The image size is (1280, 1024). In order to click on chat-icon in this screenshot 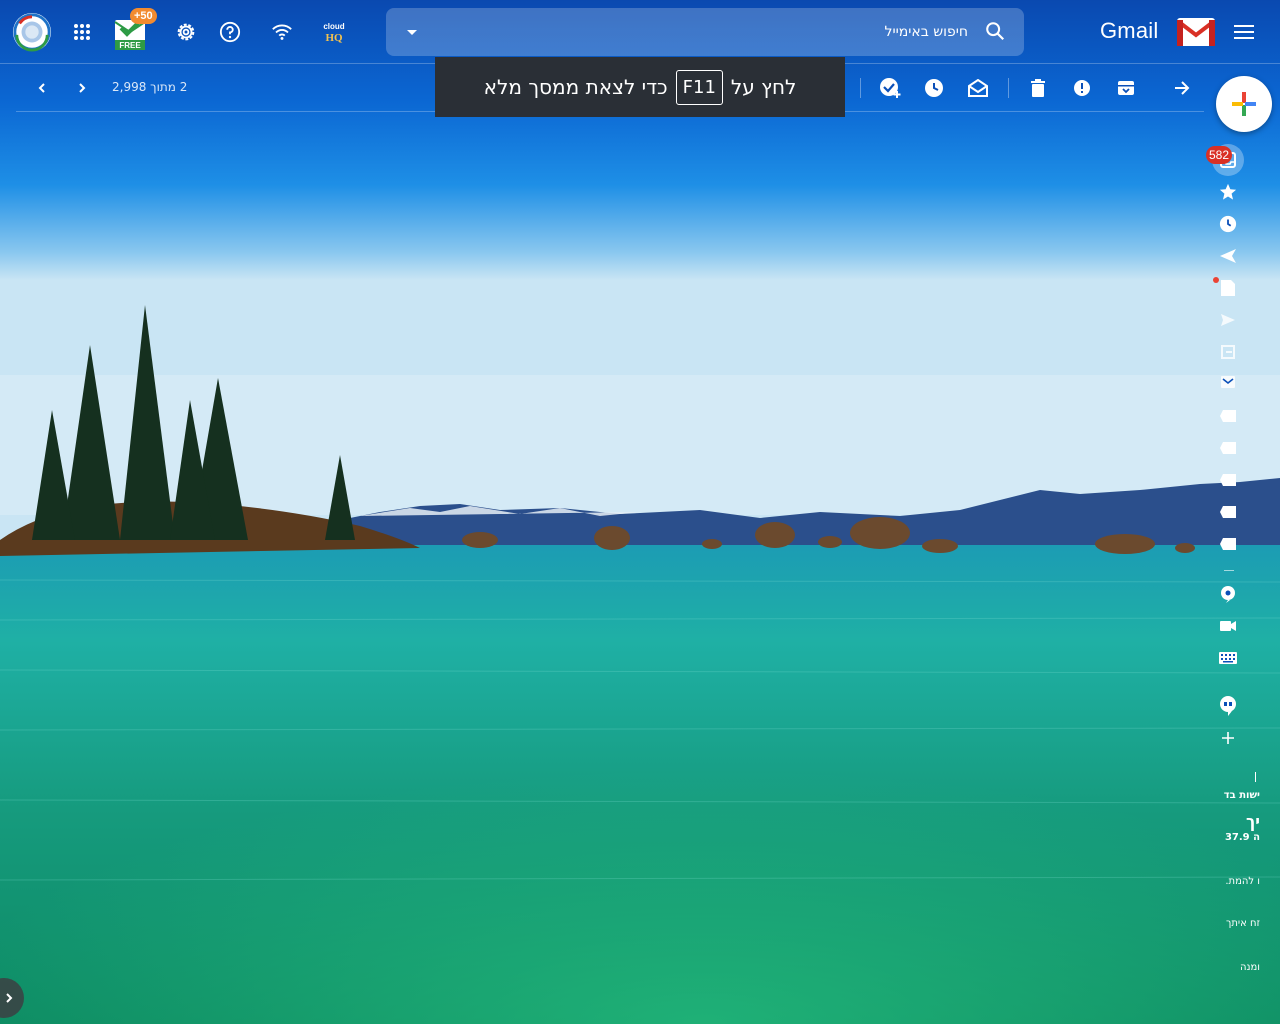, I will do `click(1228, 594)`.